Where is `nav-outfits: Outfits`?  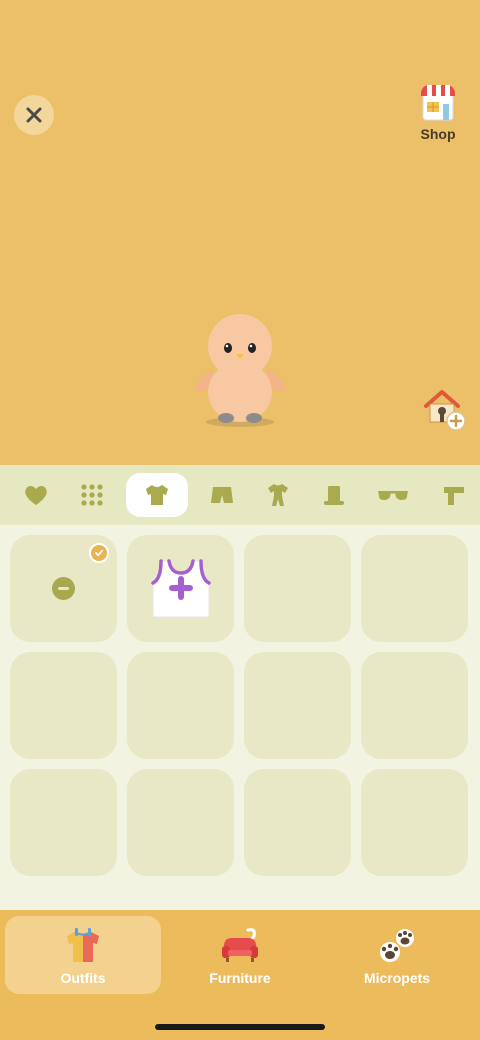
nav-outfits: Outfits is located at coordinates (83, 955).